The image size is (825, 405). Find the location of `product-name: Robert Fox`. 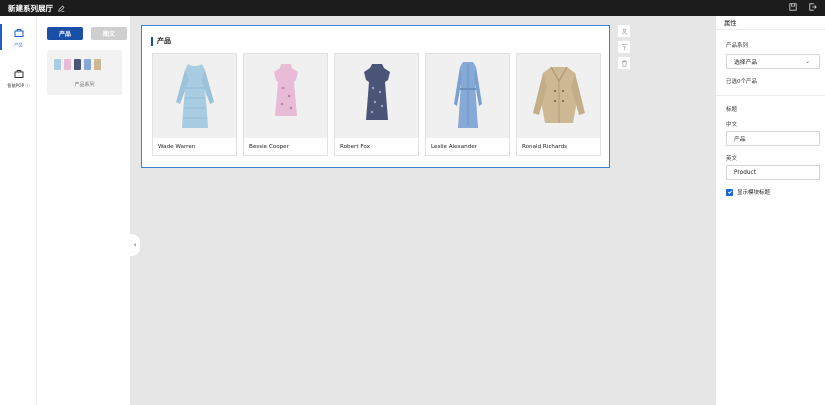

product-name: Robert Fox is located at coordinates (355, 147).